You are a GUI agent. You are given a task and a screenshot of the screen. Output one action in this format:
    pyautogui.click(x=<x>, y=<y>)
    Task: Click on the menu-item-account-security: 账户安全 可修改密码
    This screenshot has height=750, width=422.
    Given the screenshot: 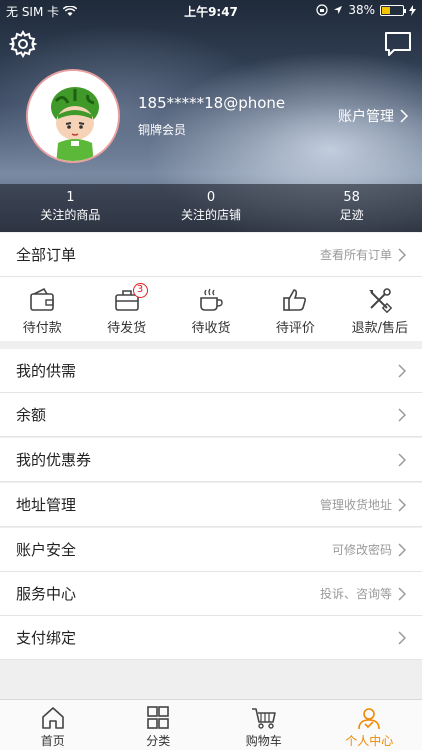 What is the action you would take?
    pyautogui.click(x=211, y=550)
    